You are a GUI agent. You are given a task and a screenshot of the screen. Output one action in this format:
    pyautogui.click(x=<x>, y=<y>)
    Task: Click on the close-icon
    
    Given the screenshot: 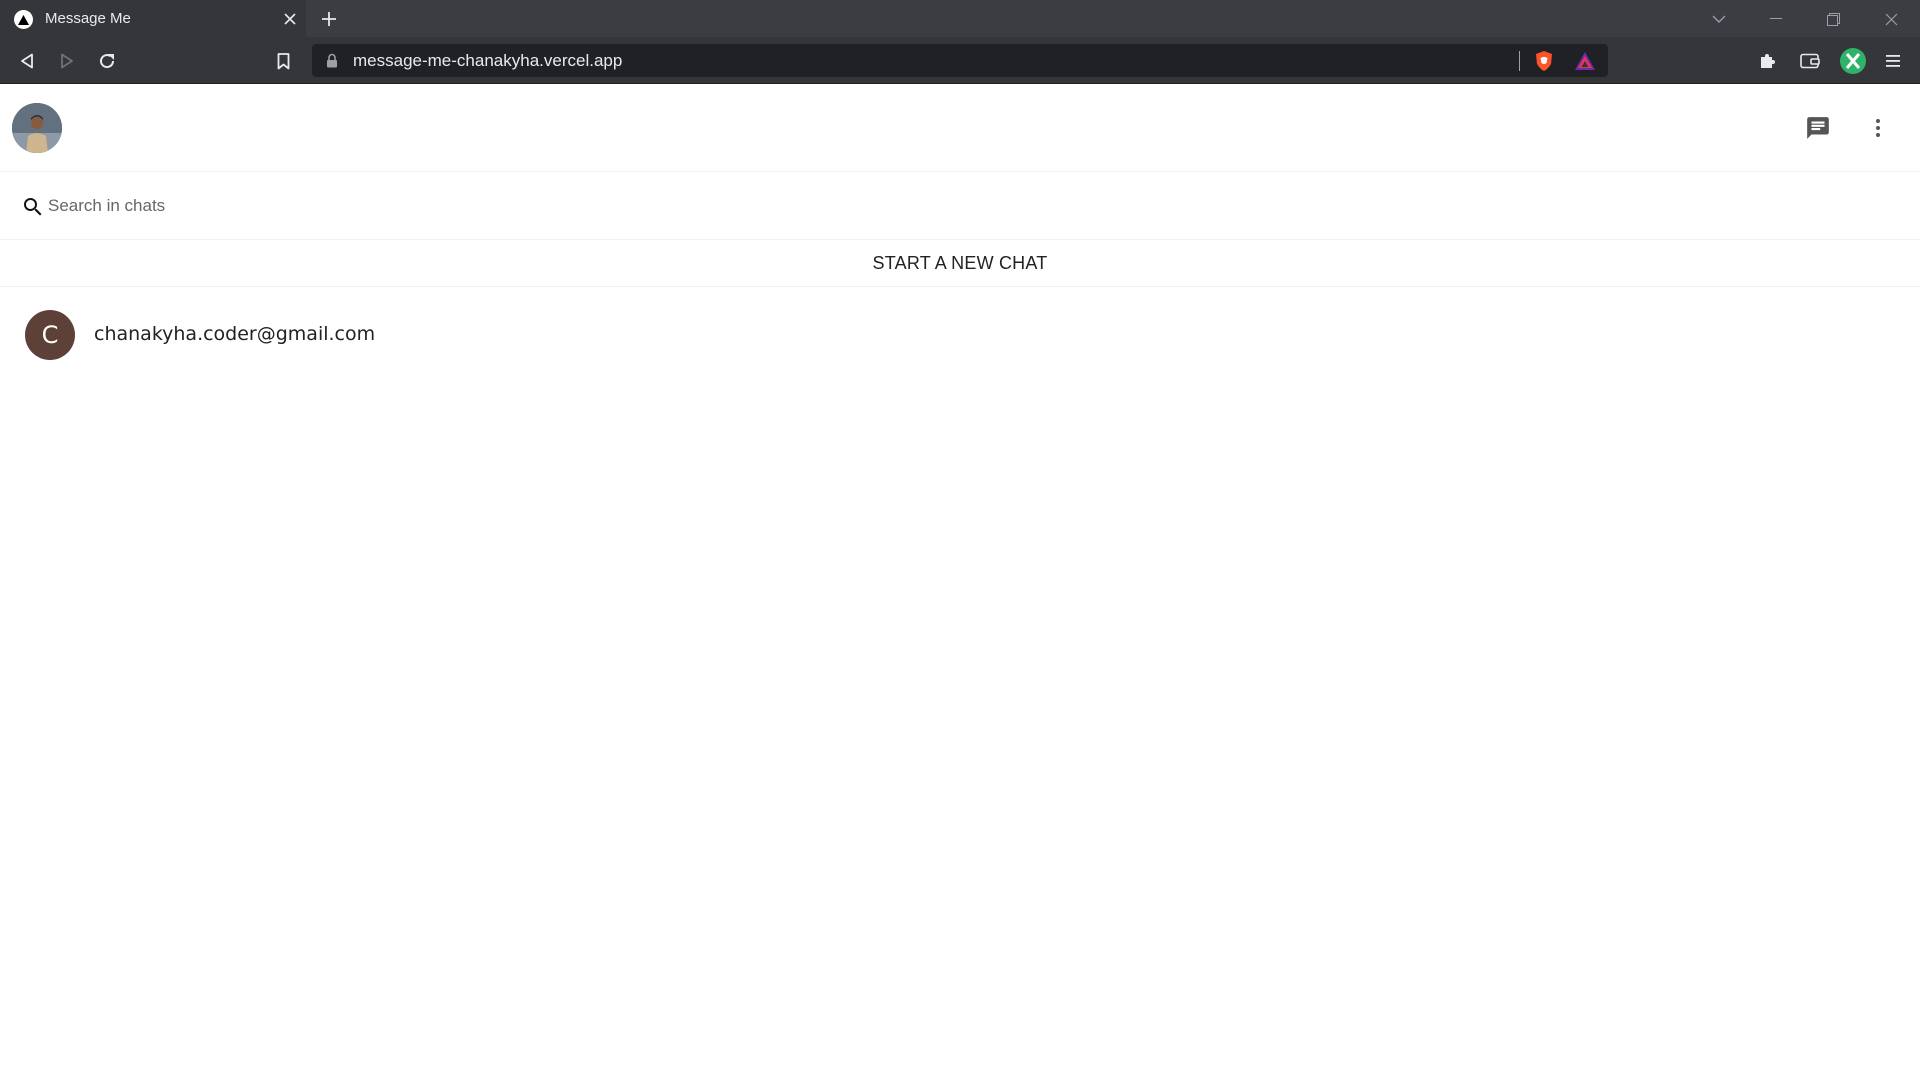 What is the action you would take?
    pyautogui.click(x=290, y=19)
    